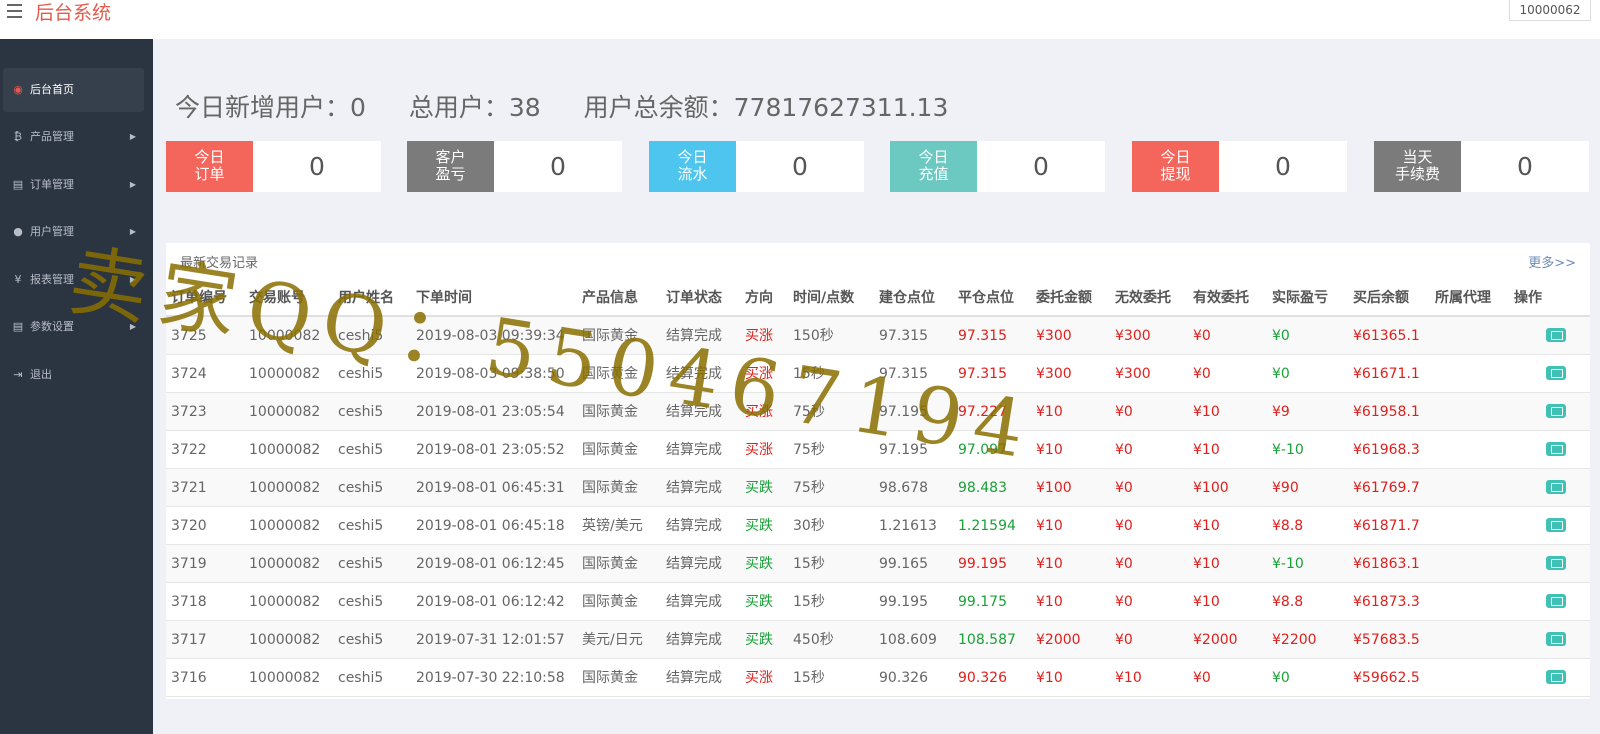 This screenshot has width=1600, height=734. What do you see at coordinates (52, 89) in the screenshot?
I see `sidebar-item-label: 后台首页` at bounding box center [52, 89].